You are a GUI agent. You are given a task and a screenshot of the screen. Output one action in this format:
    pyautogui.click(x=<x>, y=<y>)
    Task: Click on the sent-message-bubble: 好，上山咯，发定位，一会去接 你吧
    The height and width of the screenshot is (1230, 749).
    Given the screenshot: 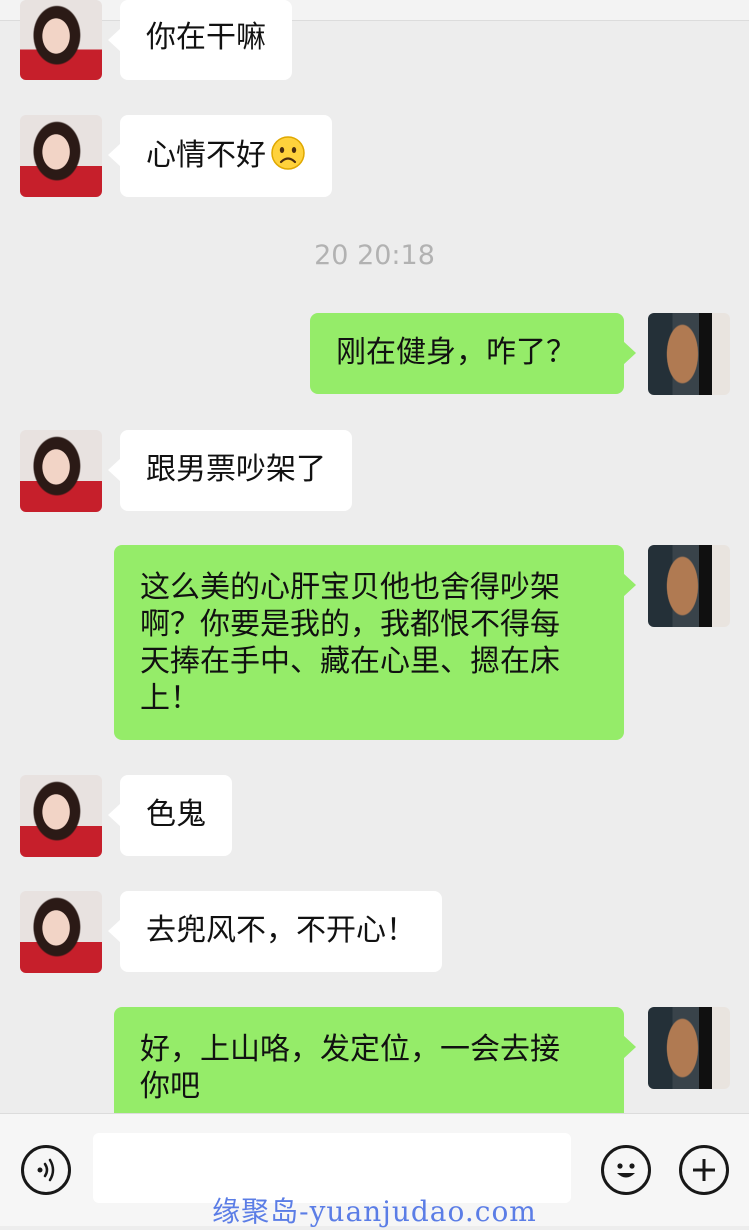 What is the action you would take?
    pyautogui.click(x=375, y=1067)
    